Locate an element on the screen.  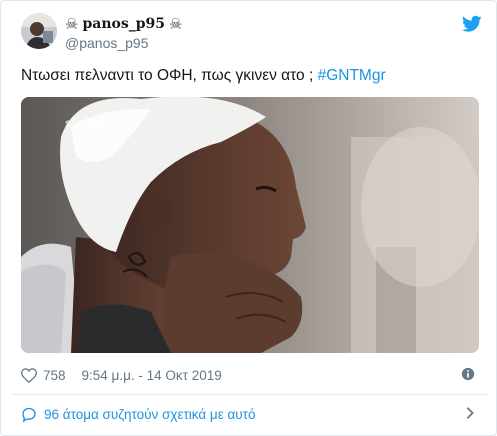
display-name: ☠ panos_p95 ☠ is located at coordinates (123, 24).